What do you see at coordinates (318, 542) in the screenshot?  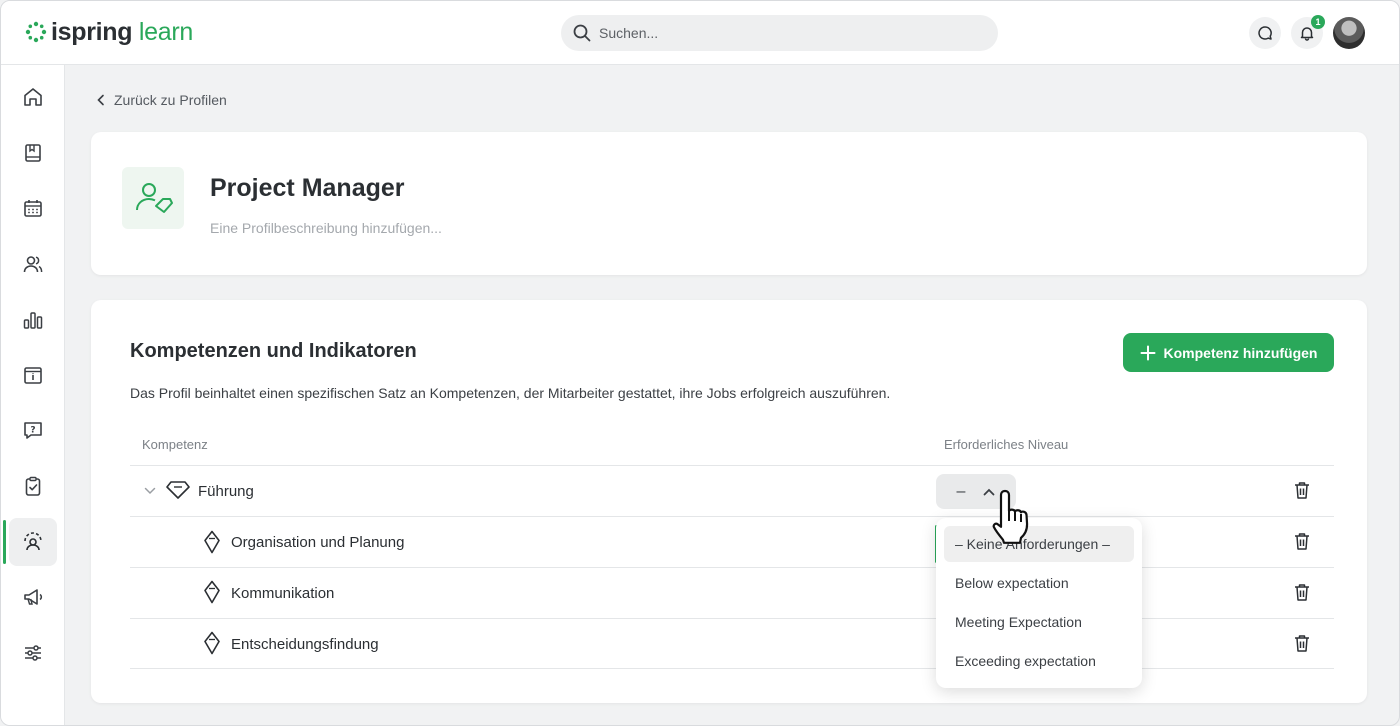 I see `indicator-name: Organisation und Planung` at bounding box center [318, 542].